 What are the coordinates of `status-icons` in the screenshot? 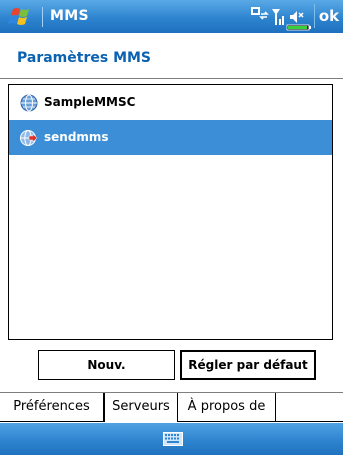 It's located at (281, 18).